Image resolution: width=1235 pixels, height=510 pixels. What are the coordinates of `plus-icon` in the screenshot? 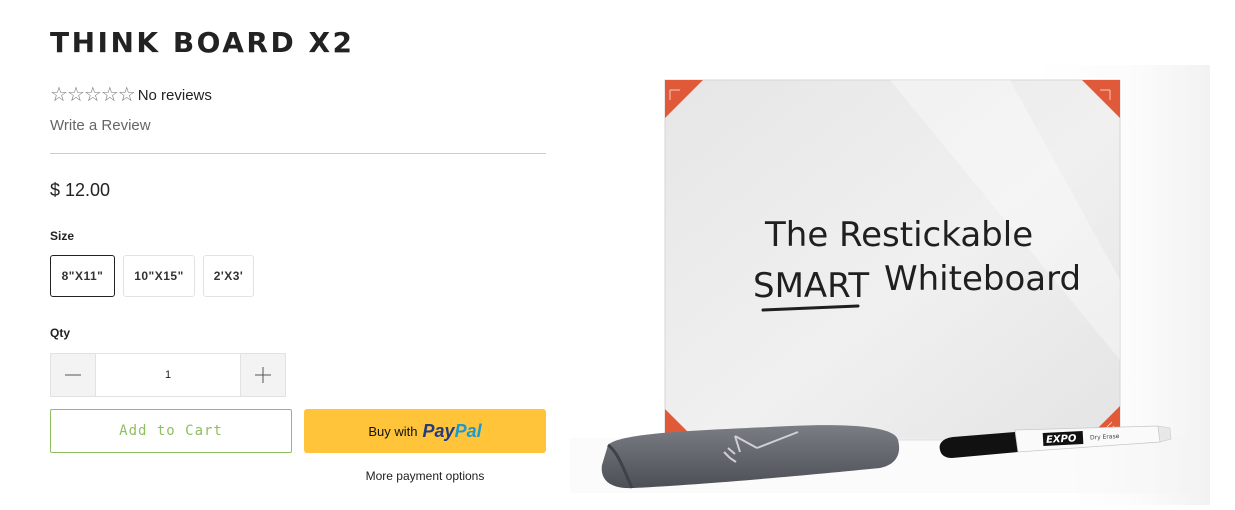 It's located at (263, 375).